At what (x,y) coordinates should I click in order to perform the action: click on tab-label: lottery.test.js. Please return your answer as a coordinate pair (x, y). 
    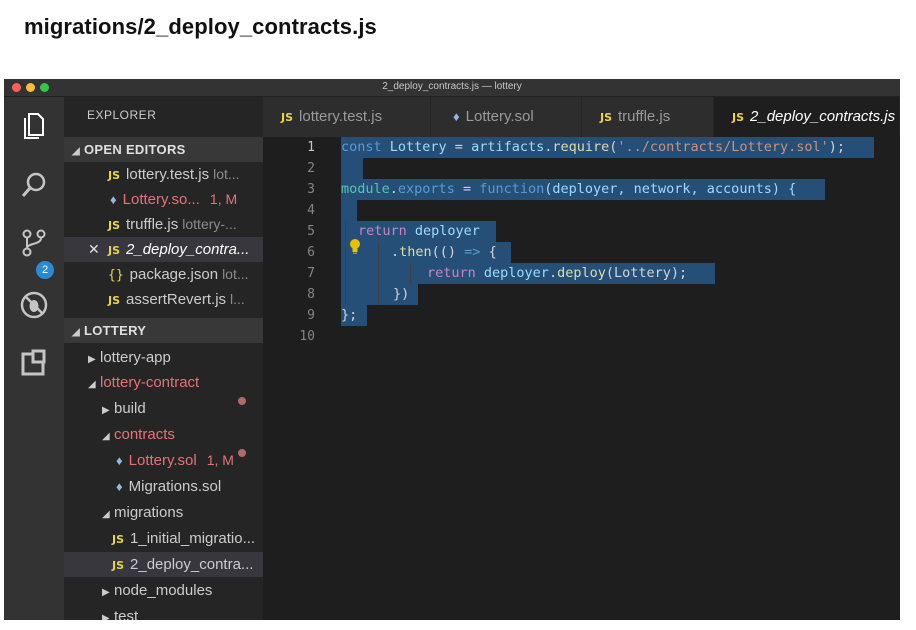
    Looking at the image, I should click on (341, 116).